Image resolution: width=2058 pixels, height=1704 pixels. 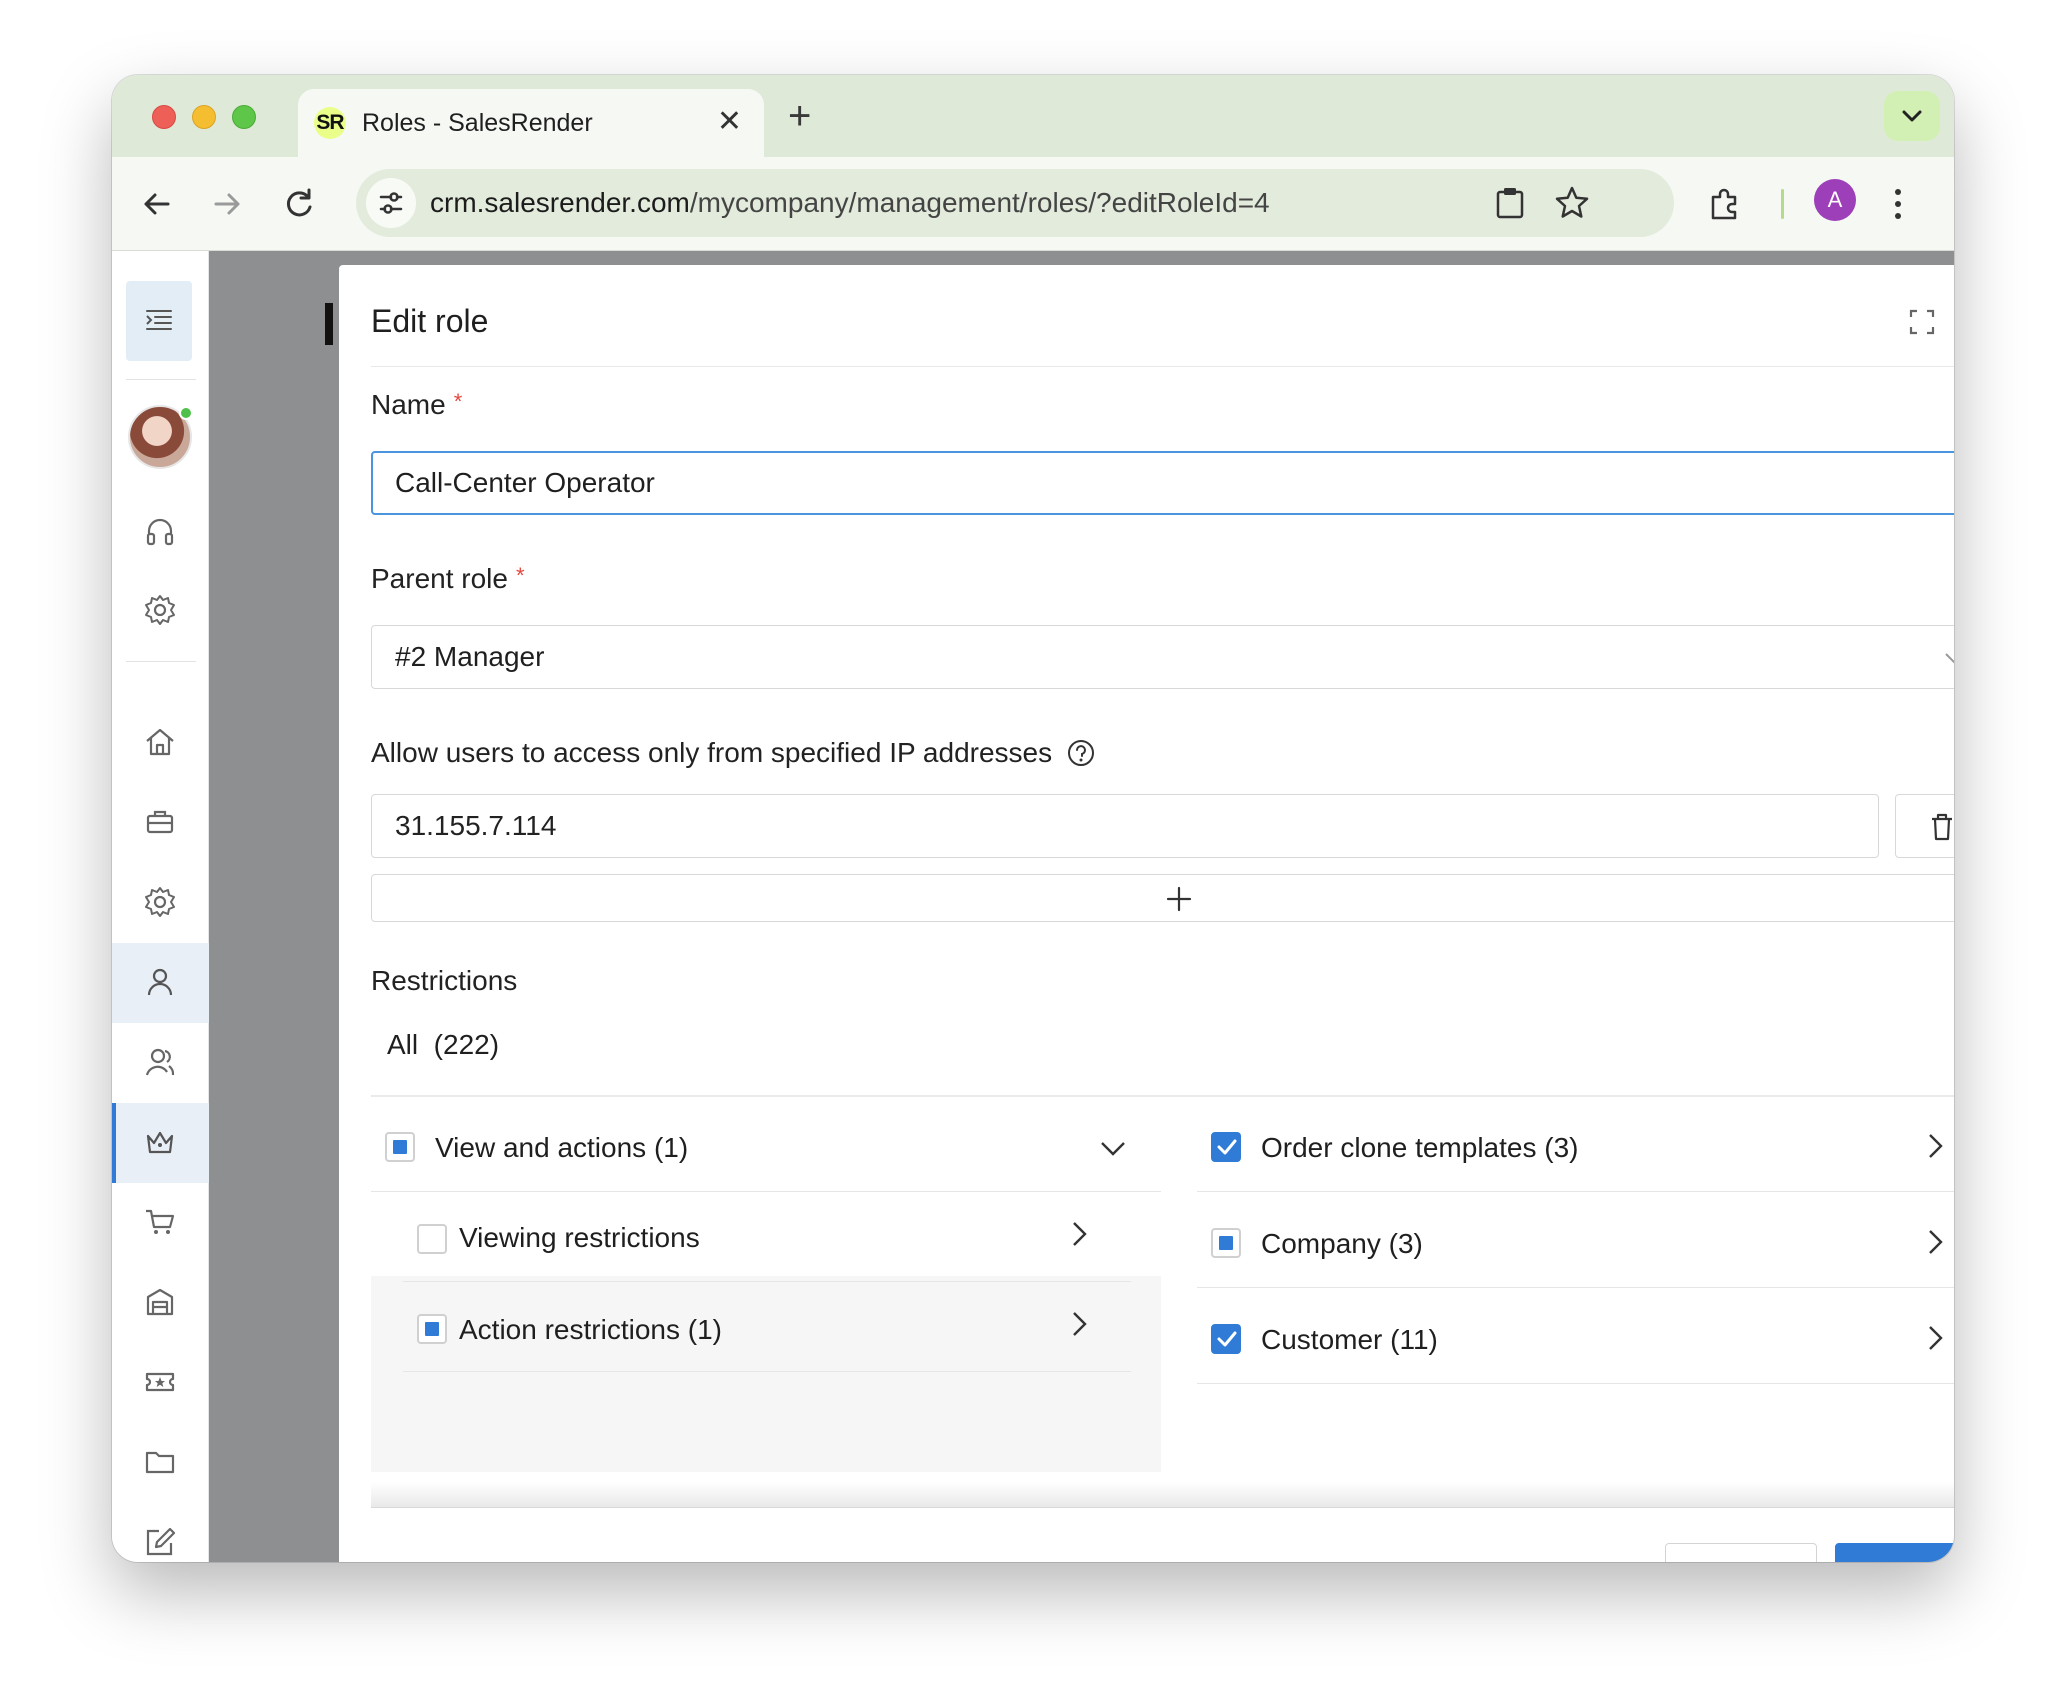 I want to click on new-tab-button: +, so click(x=799, y=116).